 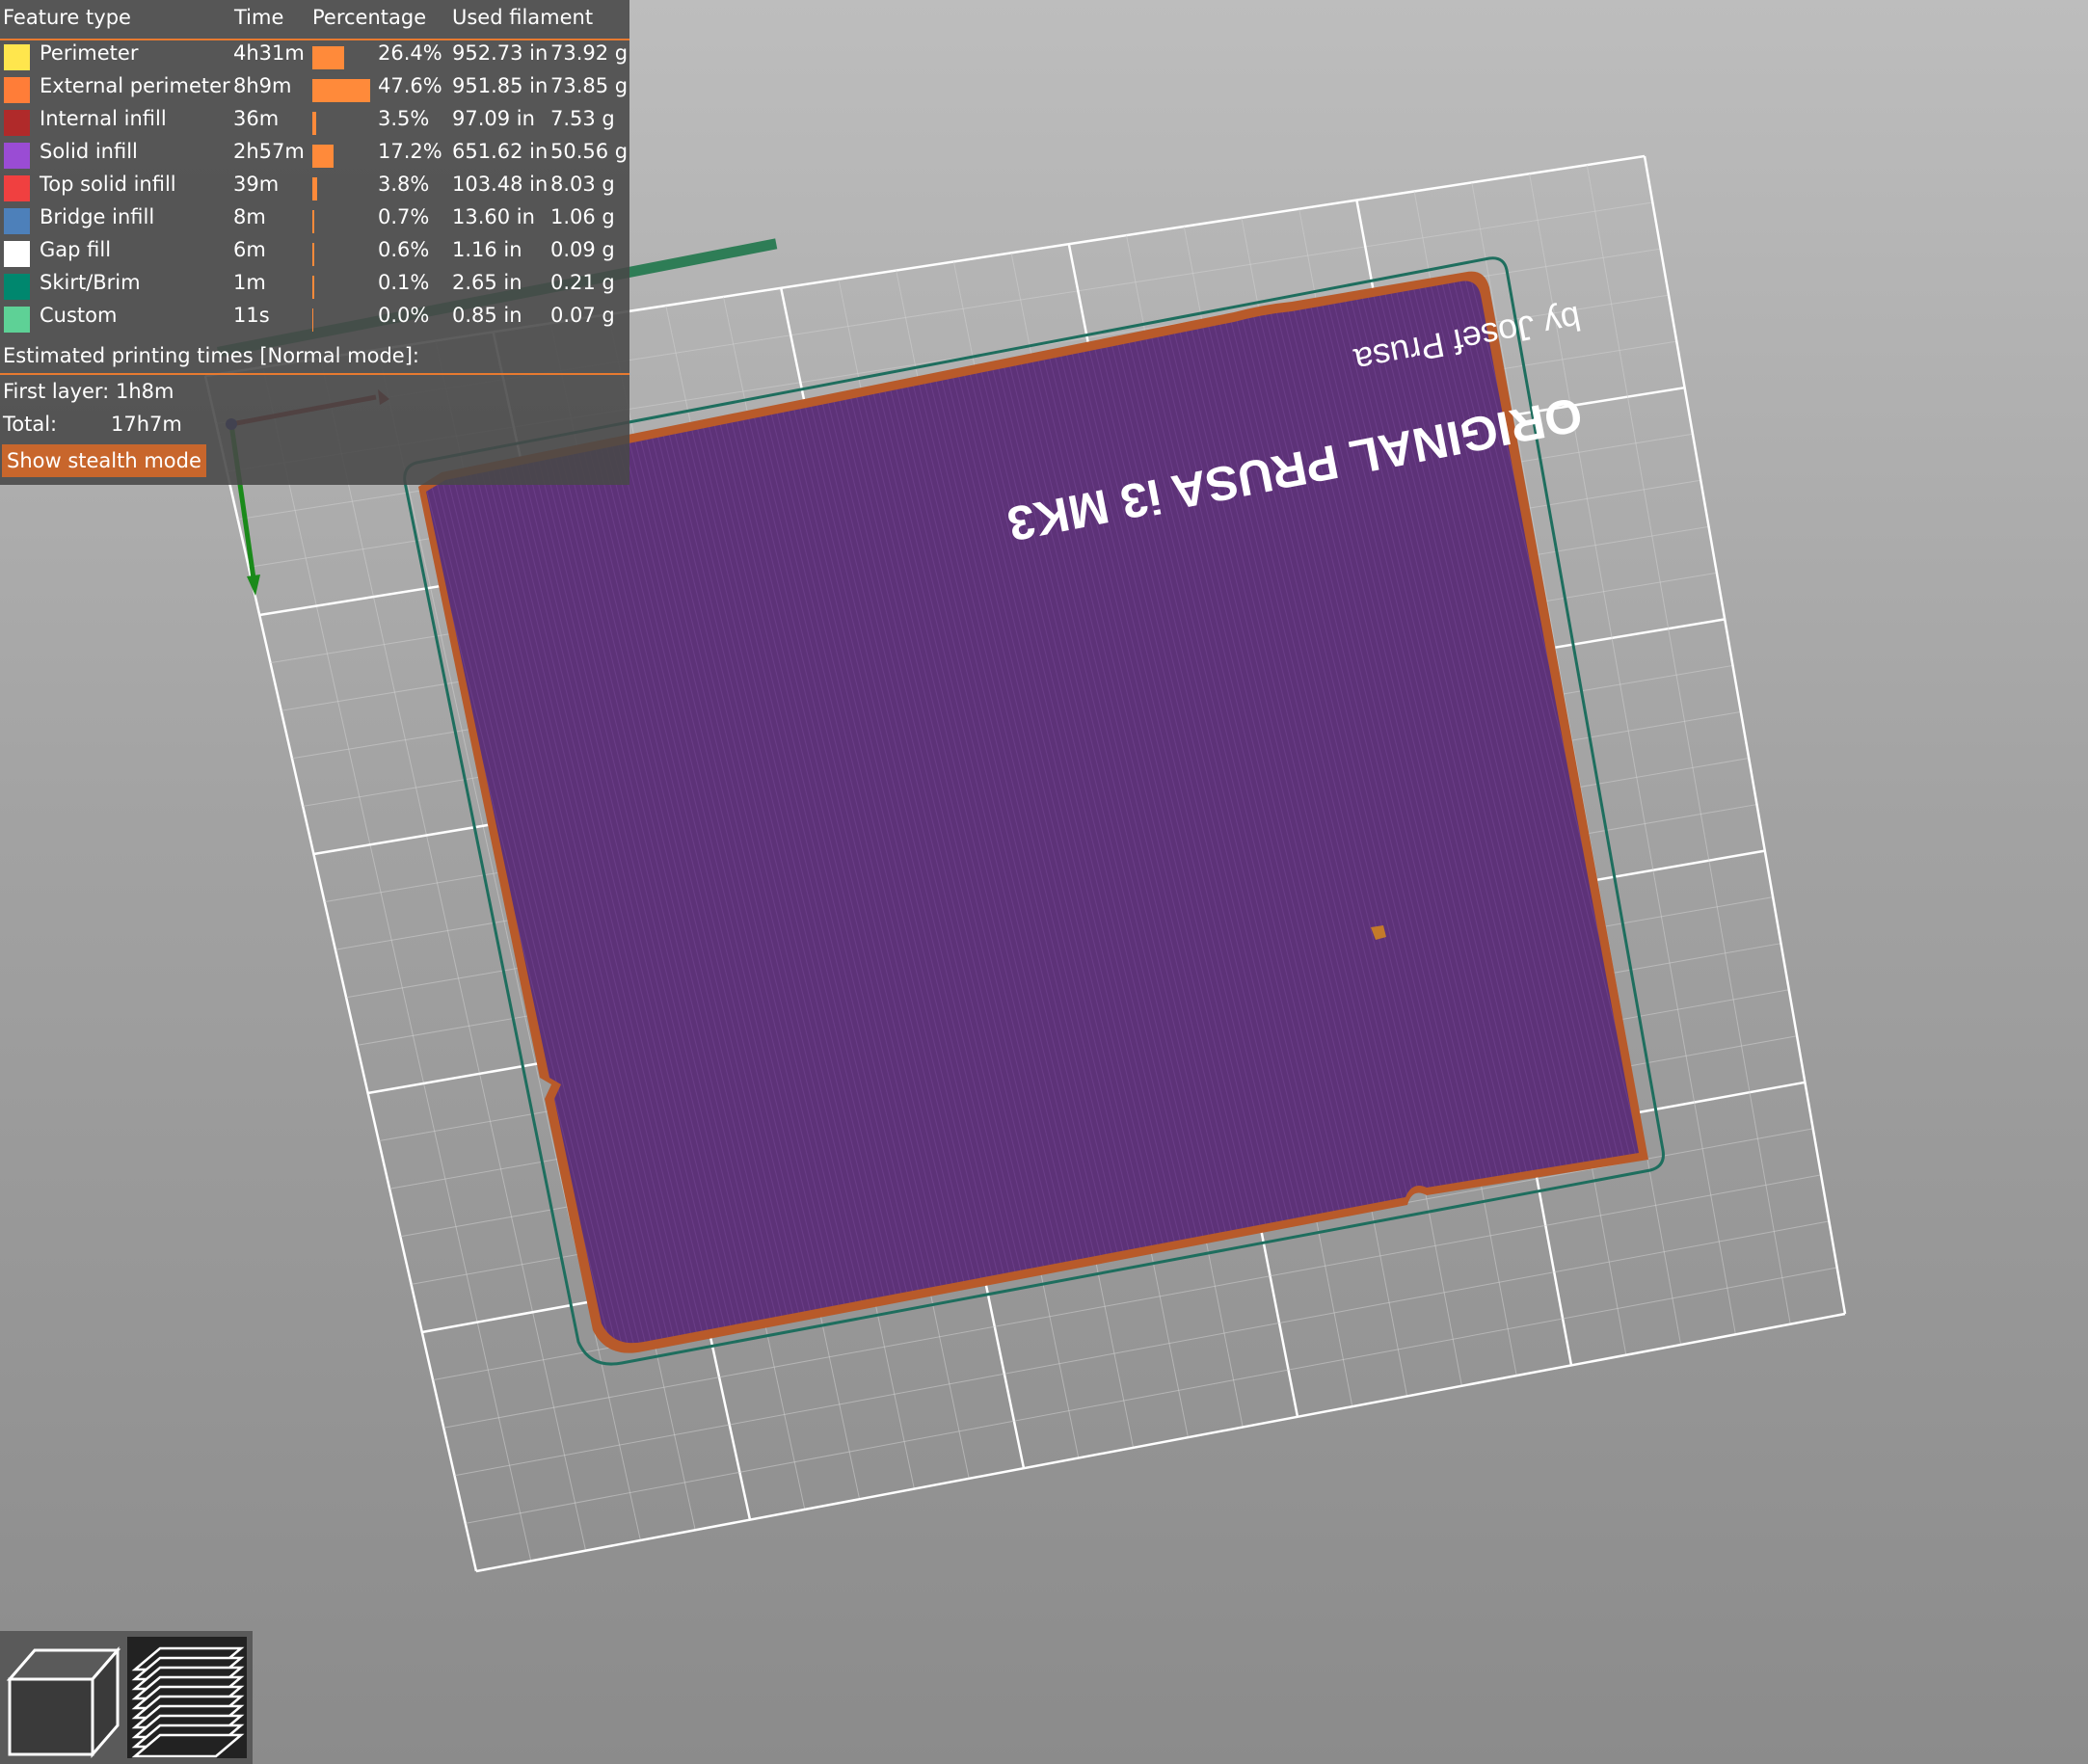 I want to click on feature-length: 103.48 in, so click(x=500, y=184).